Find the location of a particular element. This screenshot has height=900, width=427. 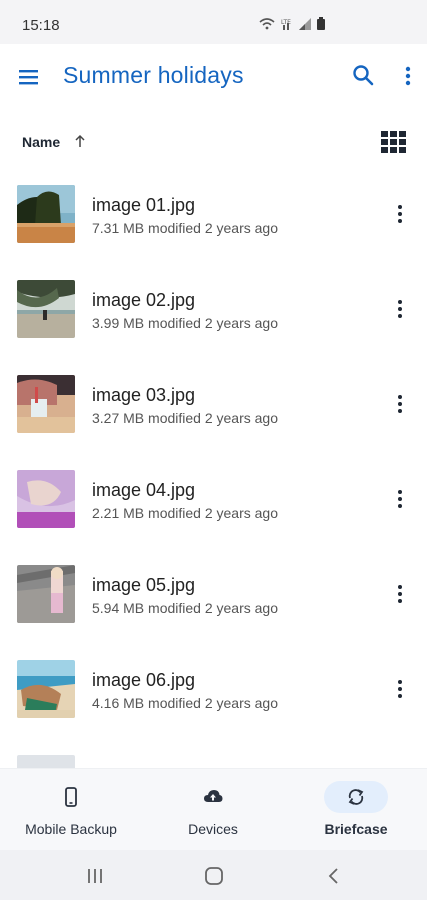

page-title: Summer holidays is located at coordinates (153, 75).